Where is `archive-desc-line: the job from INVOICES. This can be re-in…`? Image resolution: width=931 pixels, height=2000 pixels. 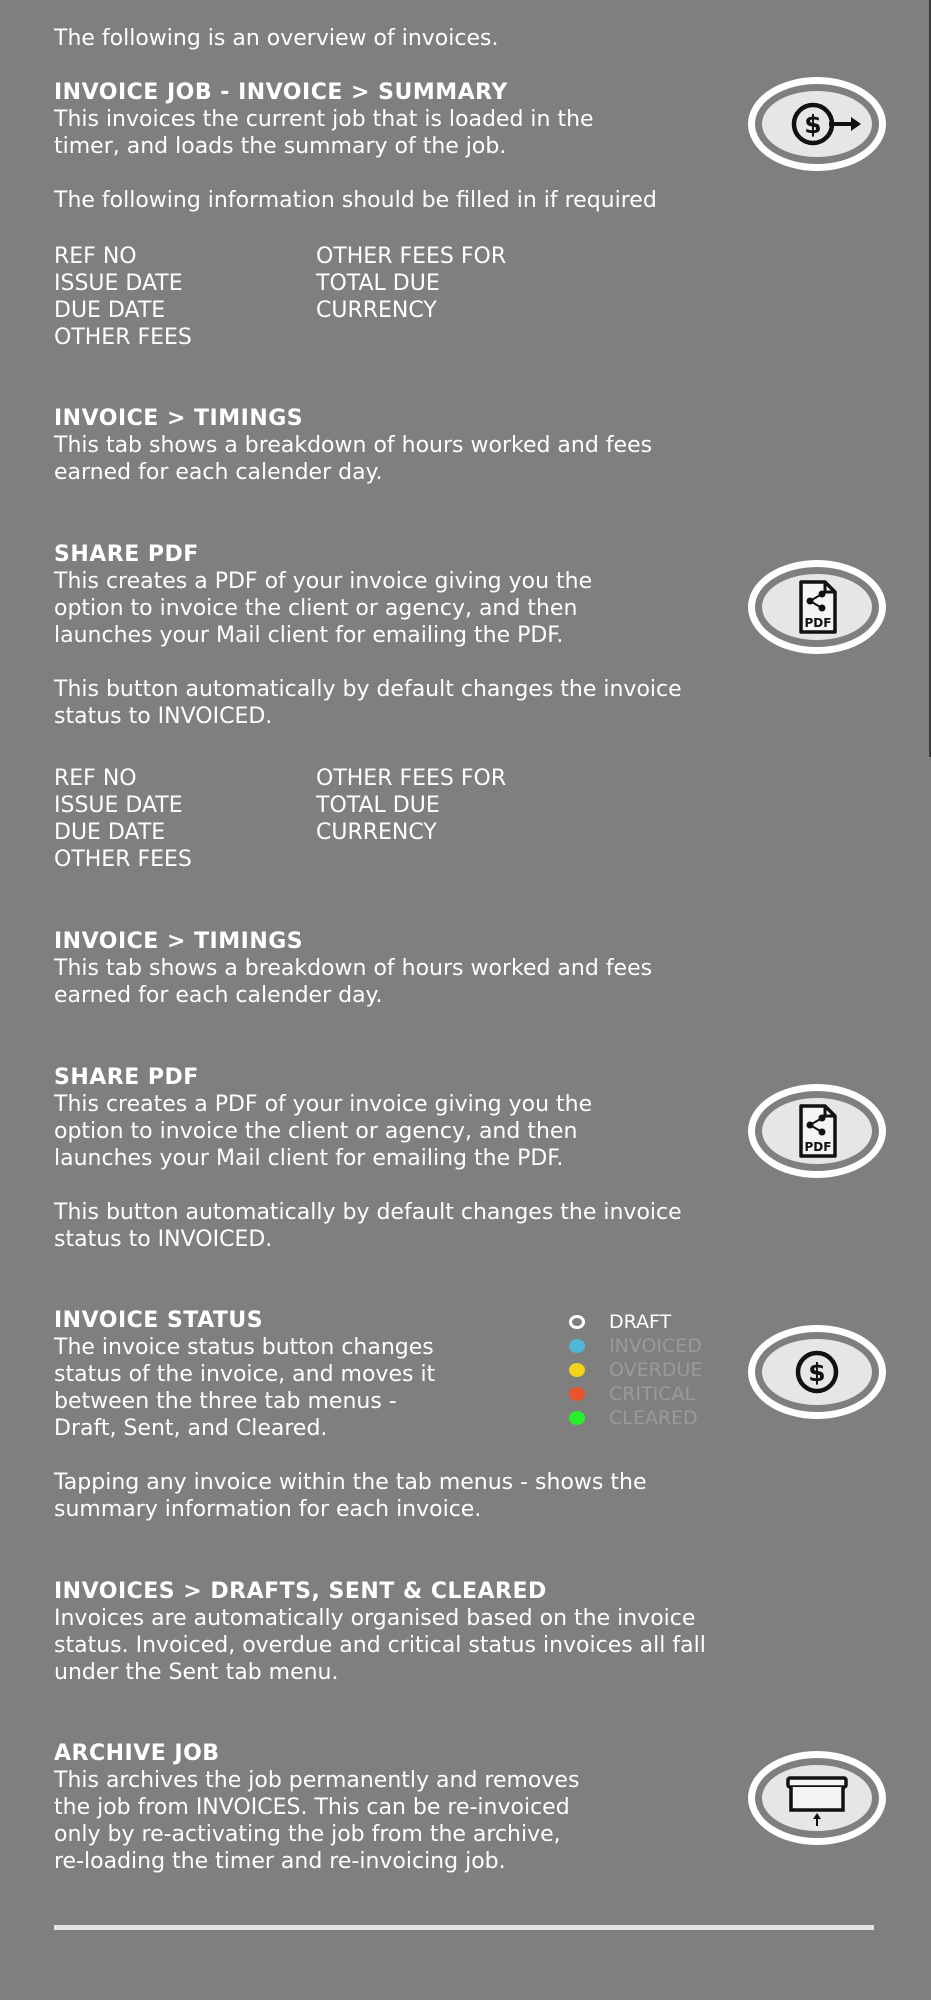
archive-desc-line: the job from INVOICES. This can be re-in… is located at coordinates (312, 1807).